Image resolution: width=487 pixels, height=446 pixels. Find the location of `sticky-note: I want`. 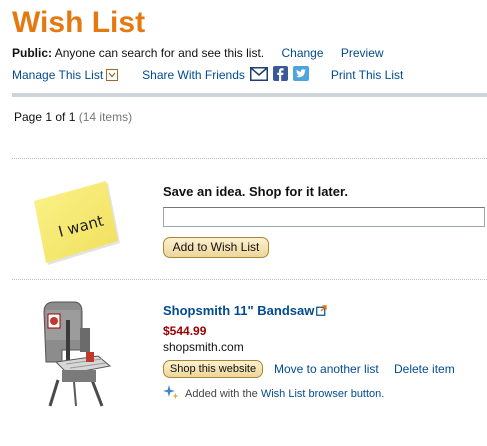

sticky-note: I want is located at coordinates (76, 224).